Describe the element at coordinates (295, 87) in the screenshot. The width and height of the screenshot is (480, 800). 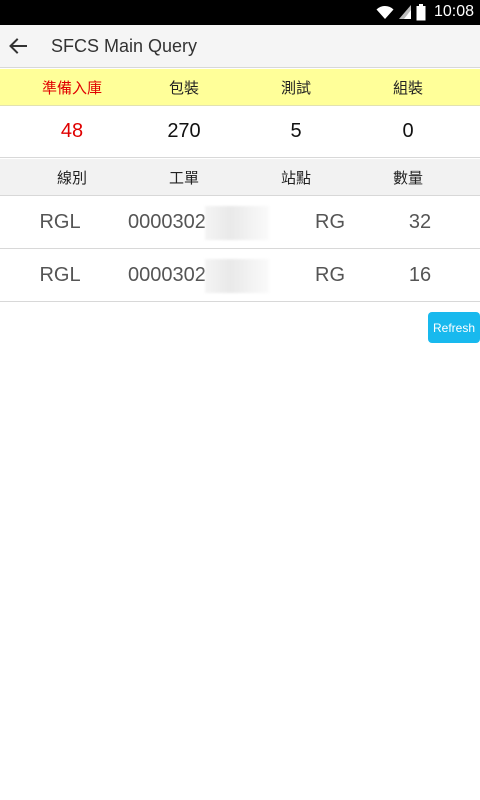
I see `summary-header-testing: 測試` at that location.